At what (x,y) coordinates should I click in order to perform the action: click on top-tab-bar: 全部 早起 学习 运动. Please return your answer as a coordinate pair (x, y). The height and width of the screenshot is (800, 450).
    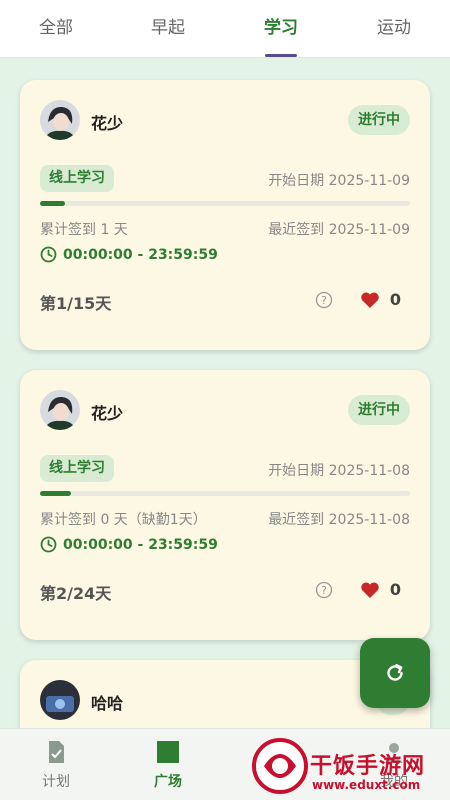
    Looking at the image, I should click on (225, 29).